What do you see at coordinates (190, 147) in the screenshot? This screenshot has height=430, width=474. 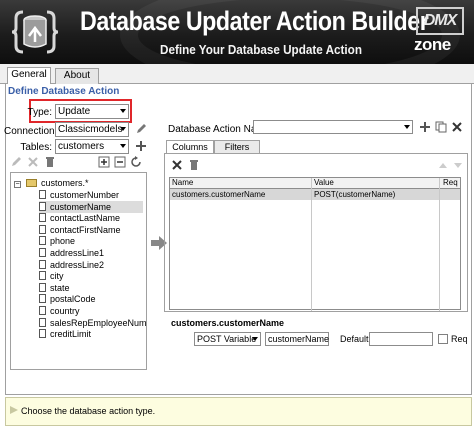 I see `tab-columns: Columns` at bounding box center [190, 147].